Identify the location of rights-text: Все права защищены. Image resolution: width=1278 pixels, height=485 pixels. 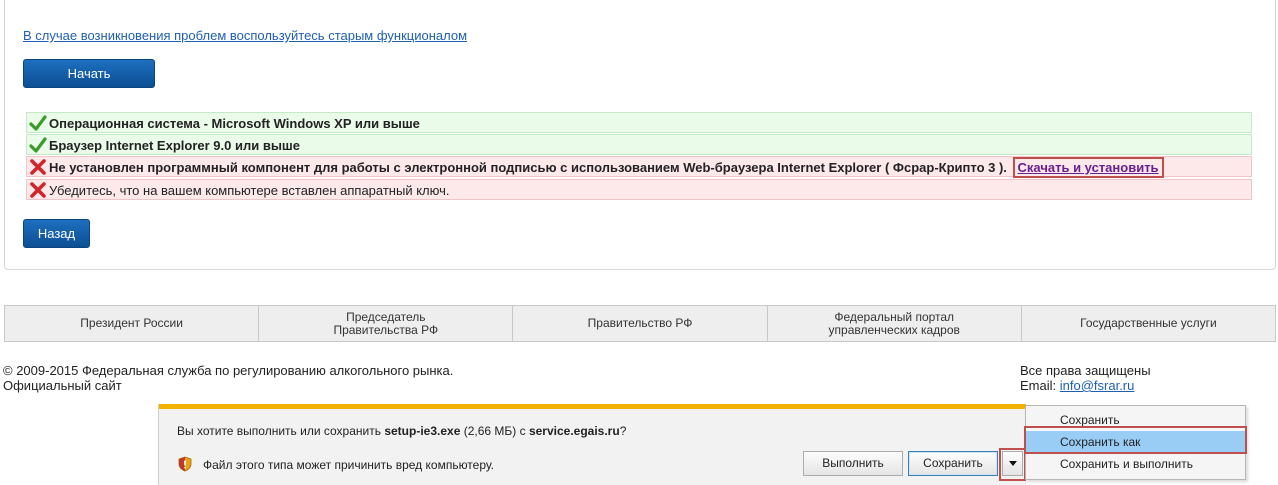
(1085, 370).